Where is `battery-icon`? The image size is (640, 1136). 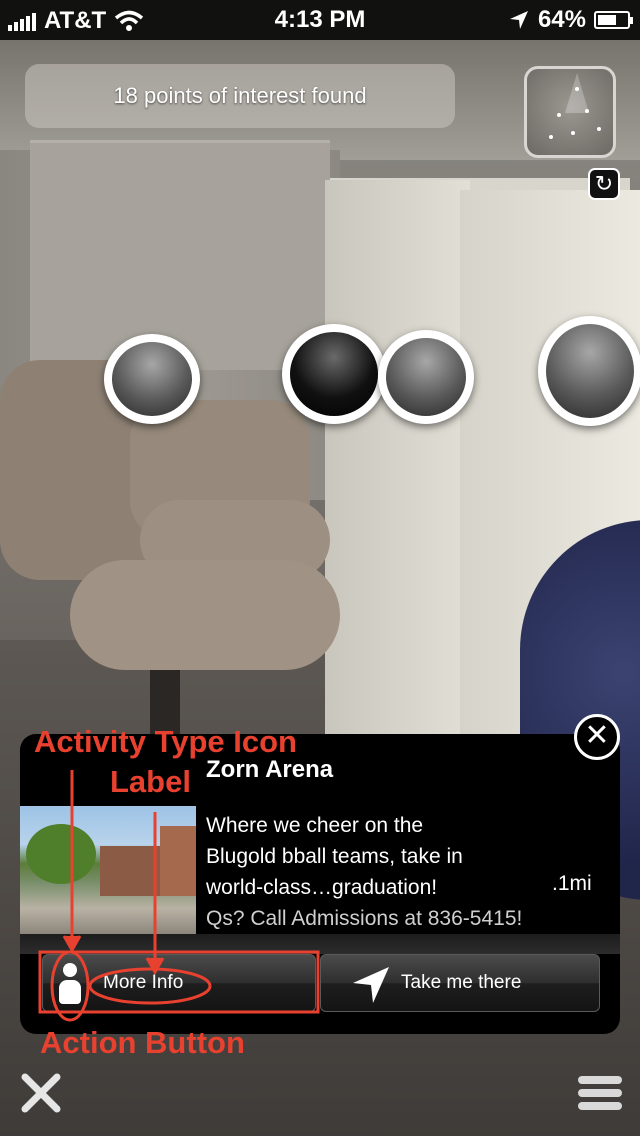
battery-icon is located at coordinates (613, 20).